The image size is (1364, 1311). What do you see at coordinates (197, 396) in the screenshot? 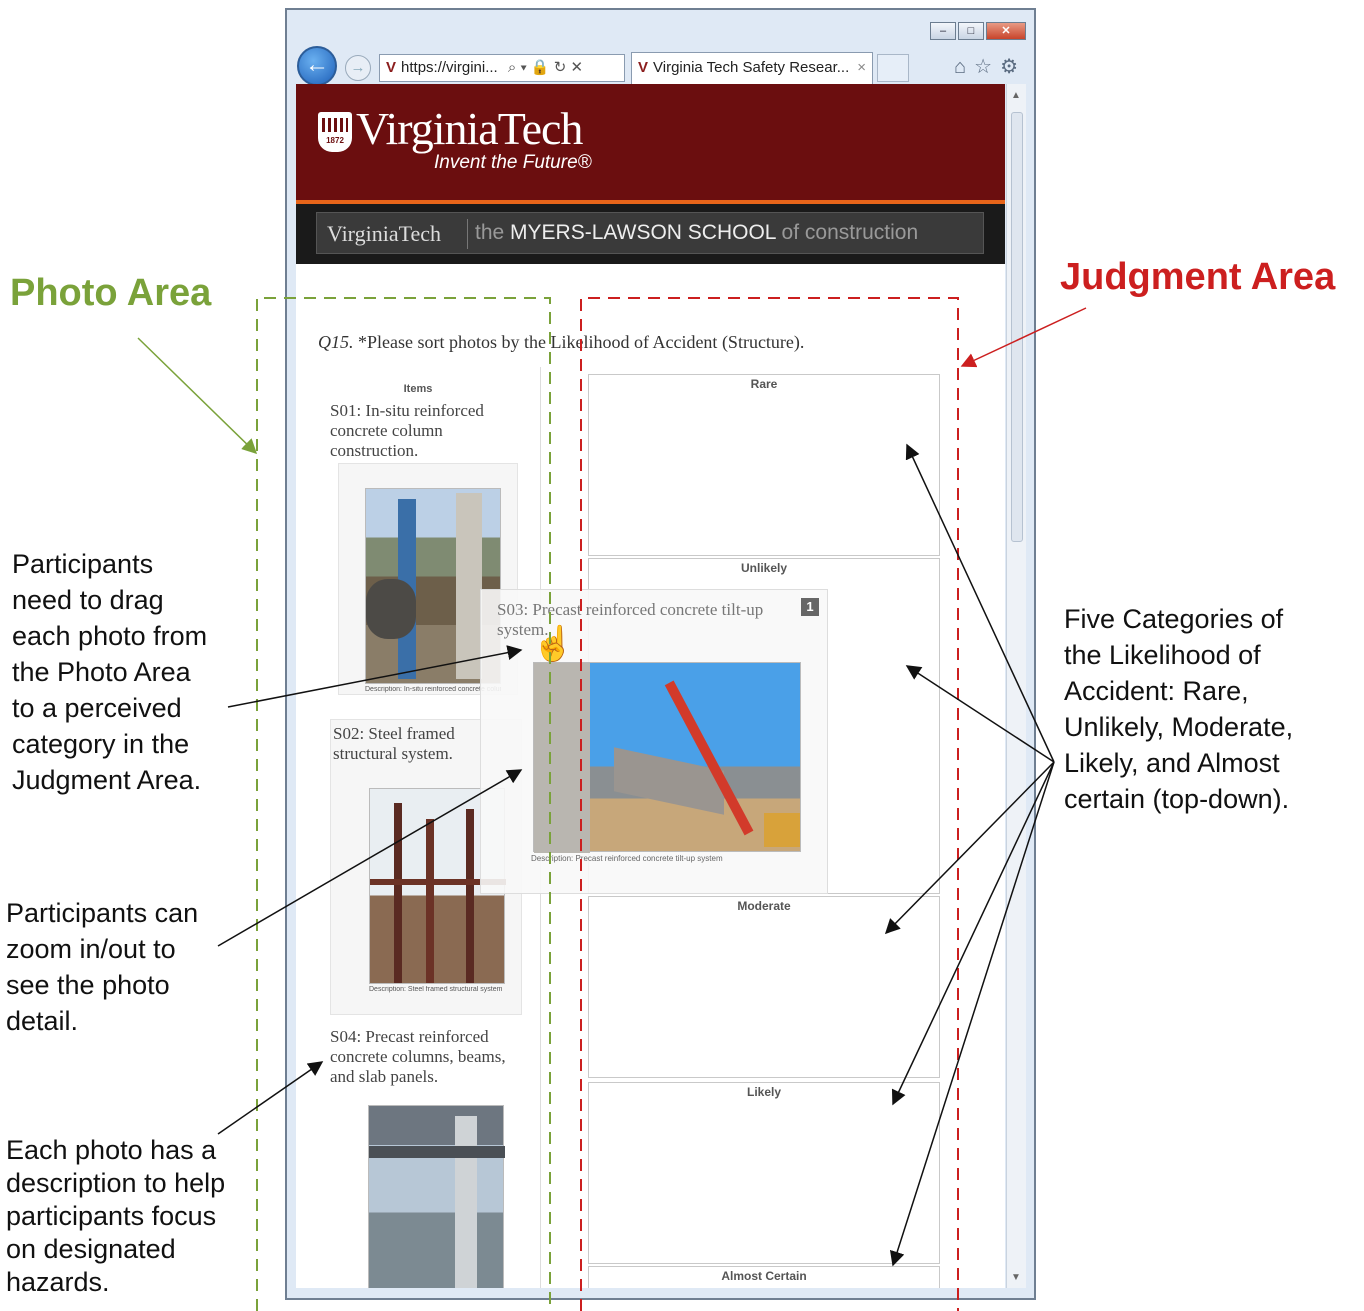
I see `photo-area-arrow` at bounding box center [197, 396].